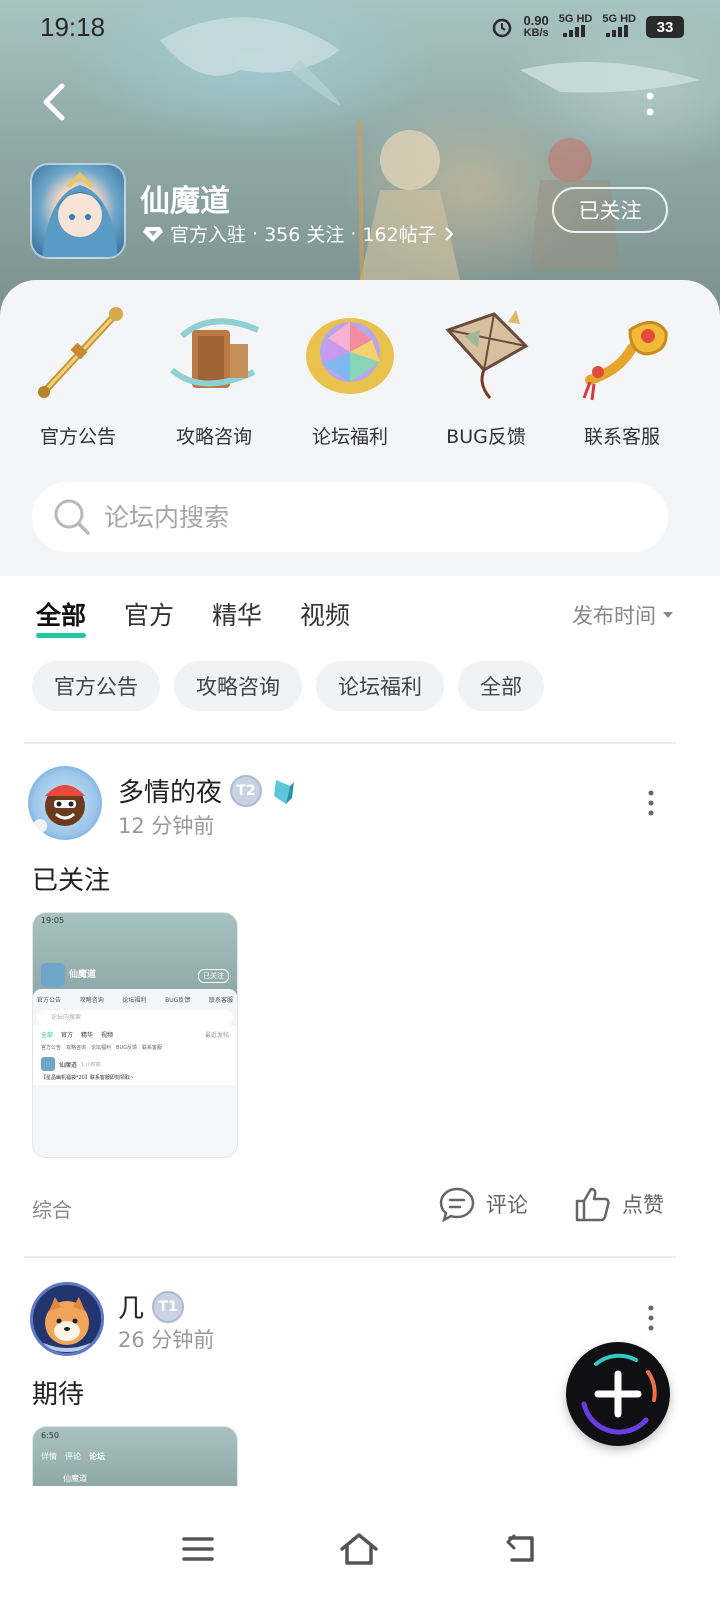 This screenshot has width=720, height=1612. Describe the element at coordinates (350, 352) in the screenshot. I see `rainbow-gem-icon` at that location.